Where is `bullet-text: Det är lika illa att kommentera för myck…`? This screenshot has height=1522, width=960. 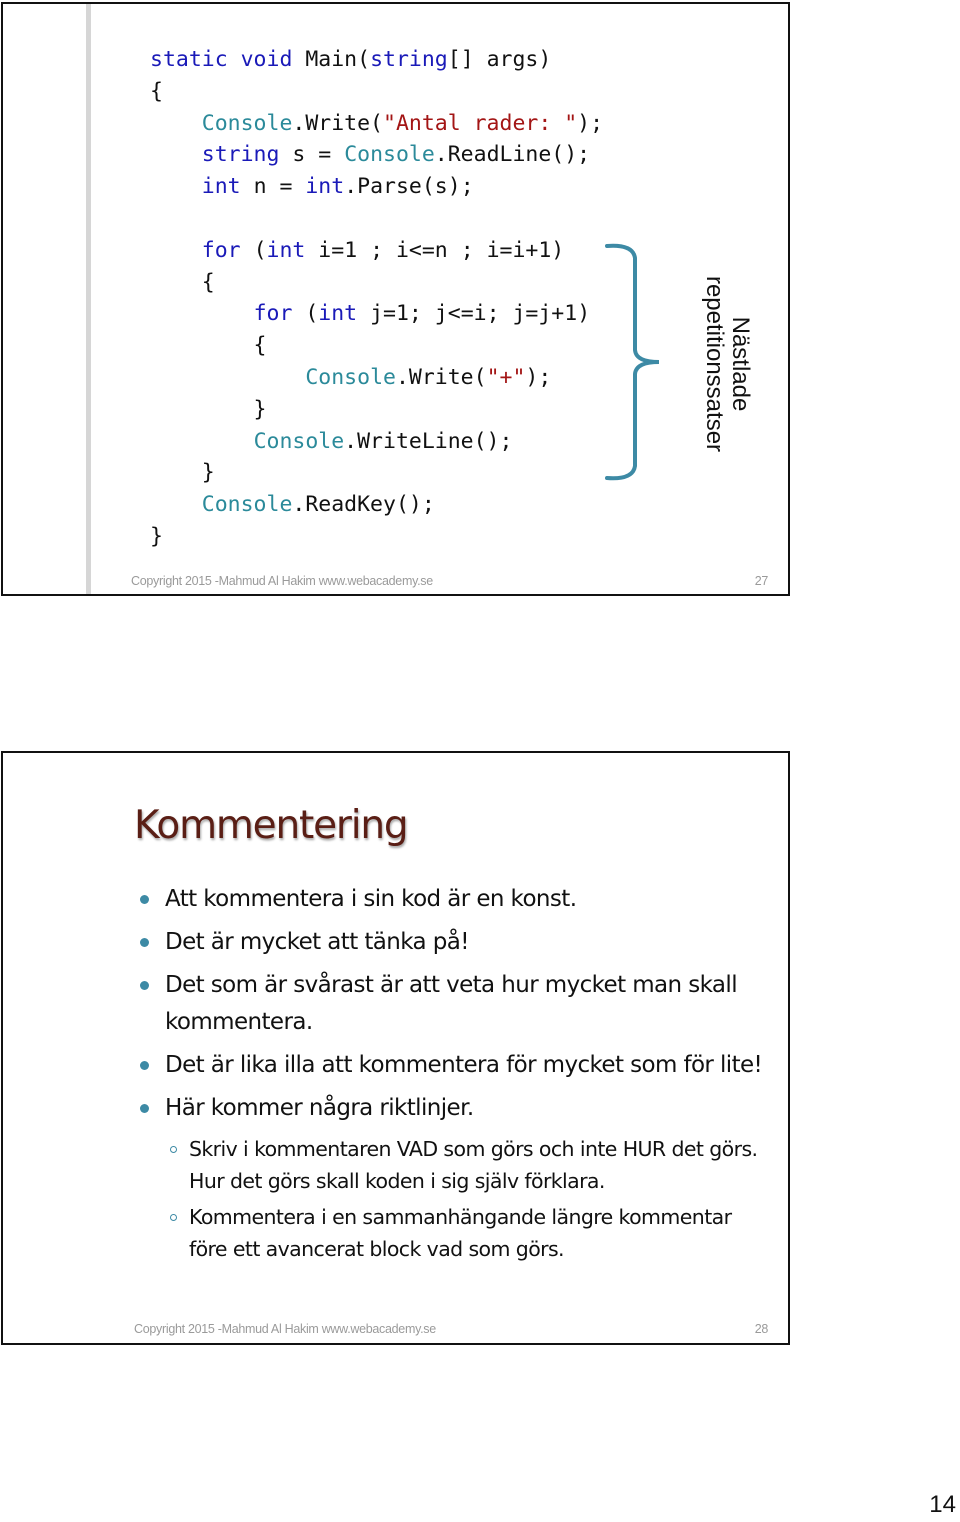
bullet-text: Det är lika illa att kommentera för myck… is located at coordinates (464, 1065).